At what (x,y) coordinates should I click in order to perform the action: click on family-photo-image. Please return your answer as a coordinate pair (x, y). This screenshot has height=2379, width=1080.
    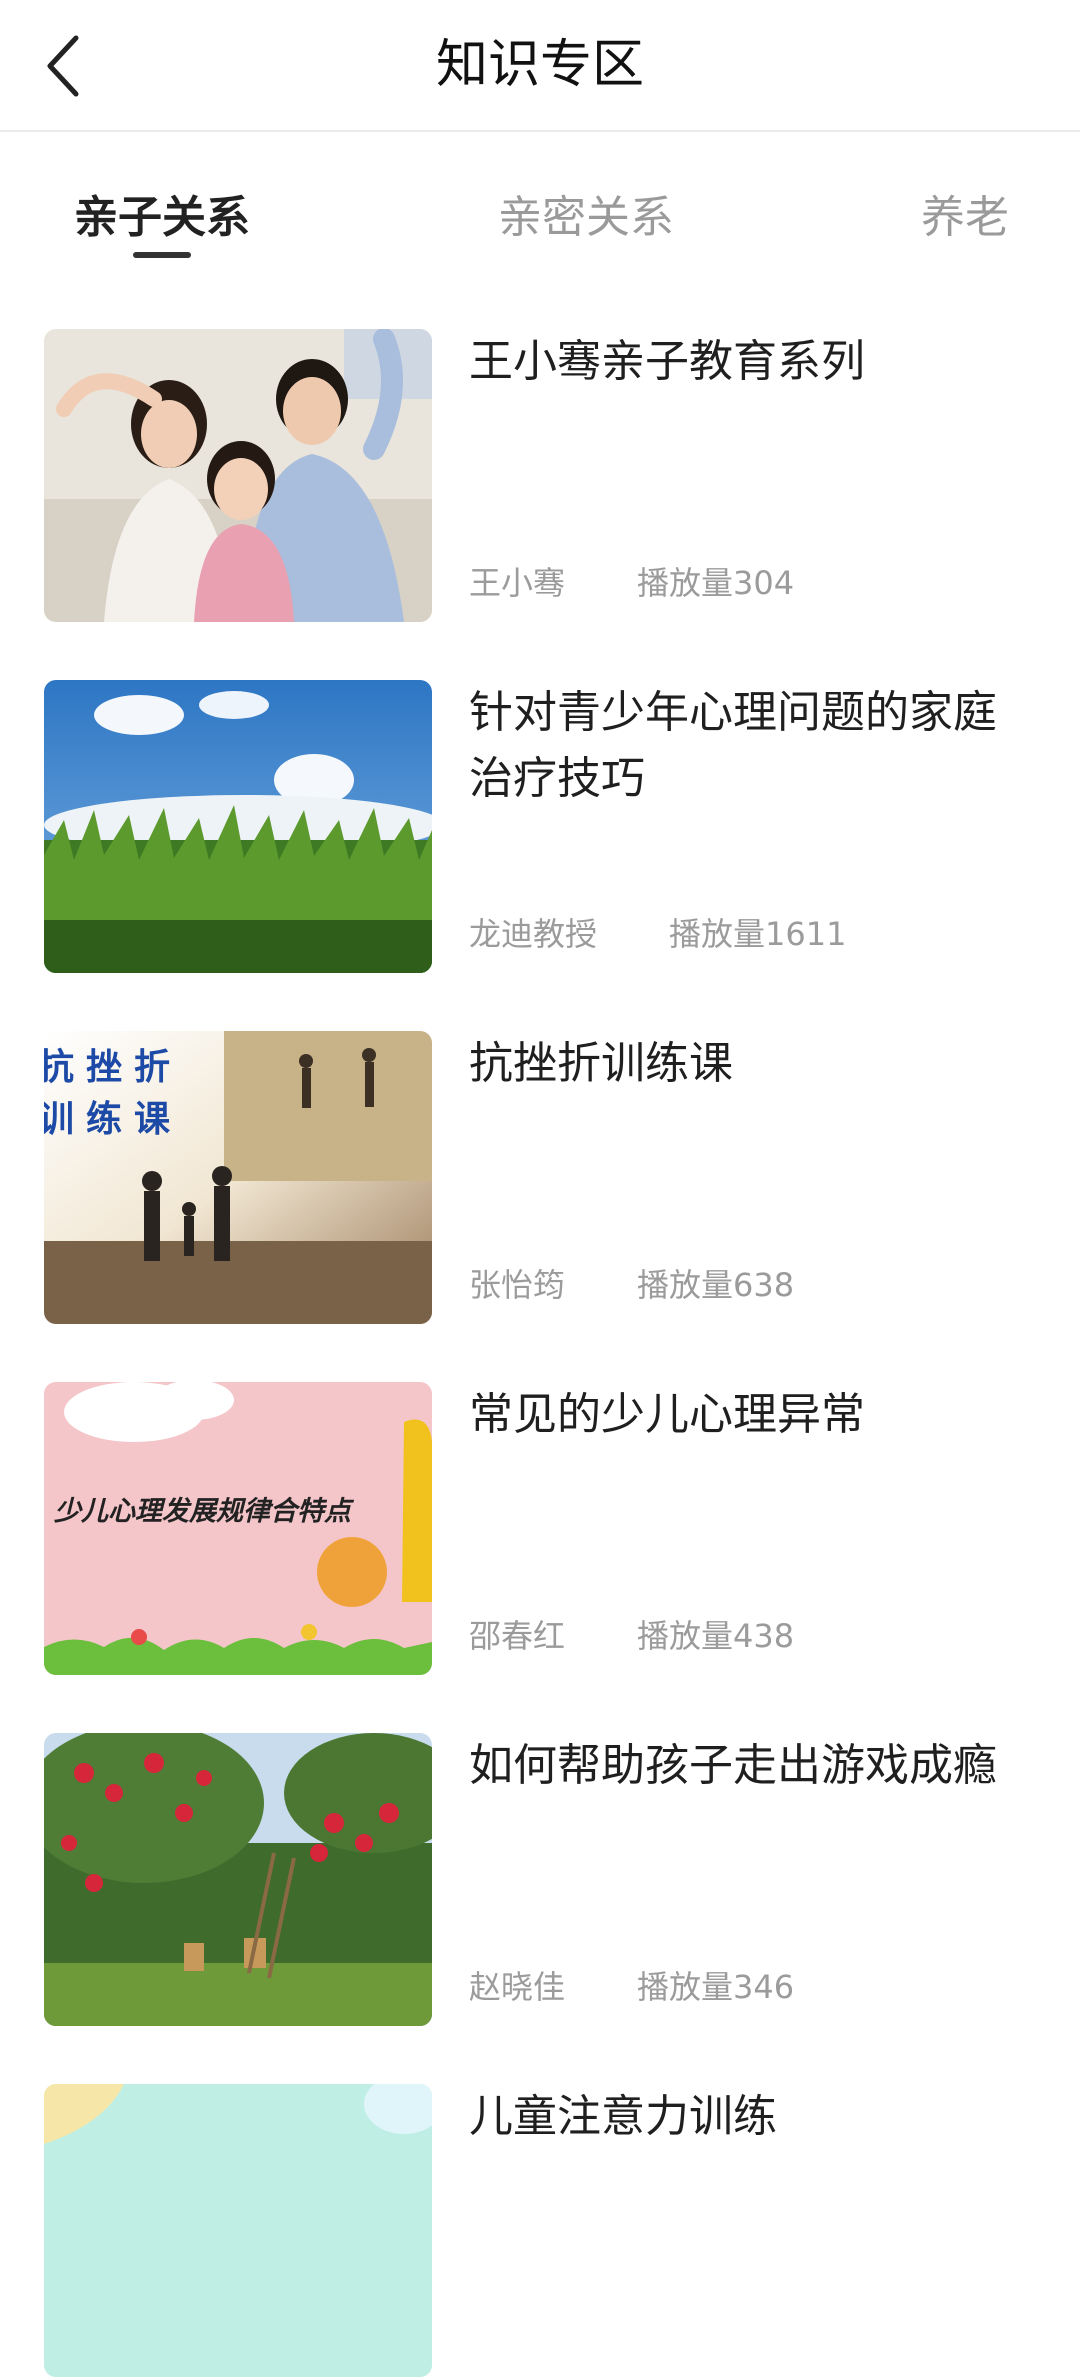
    Looking at the image, I should click on (238, 475).